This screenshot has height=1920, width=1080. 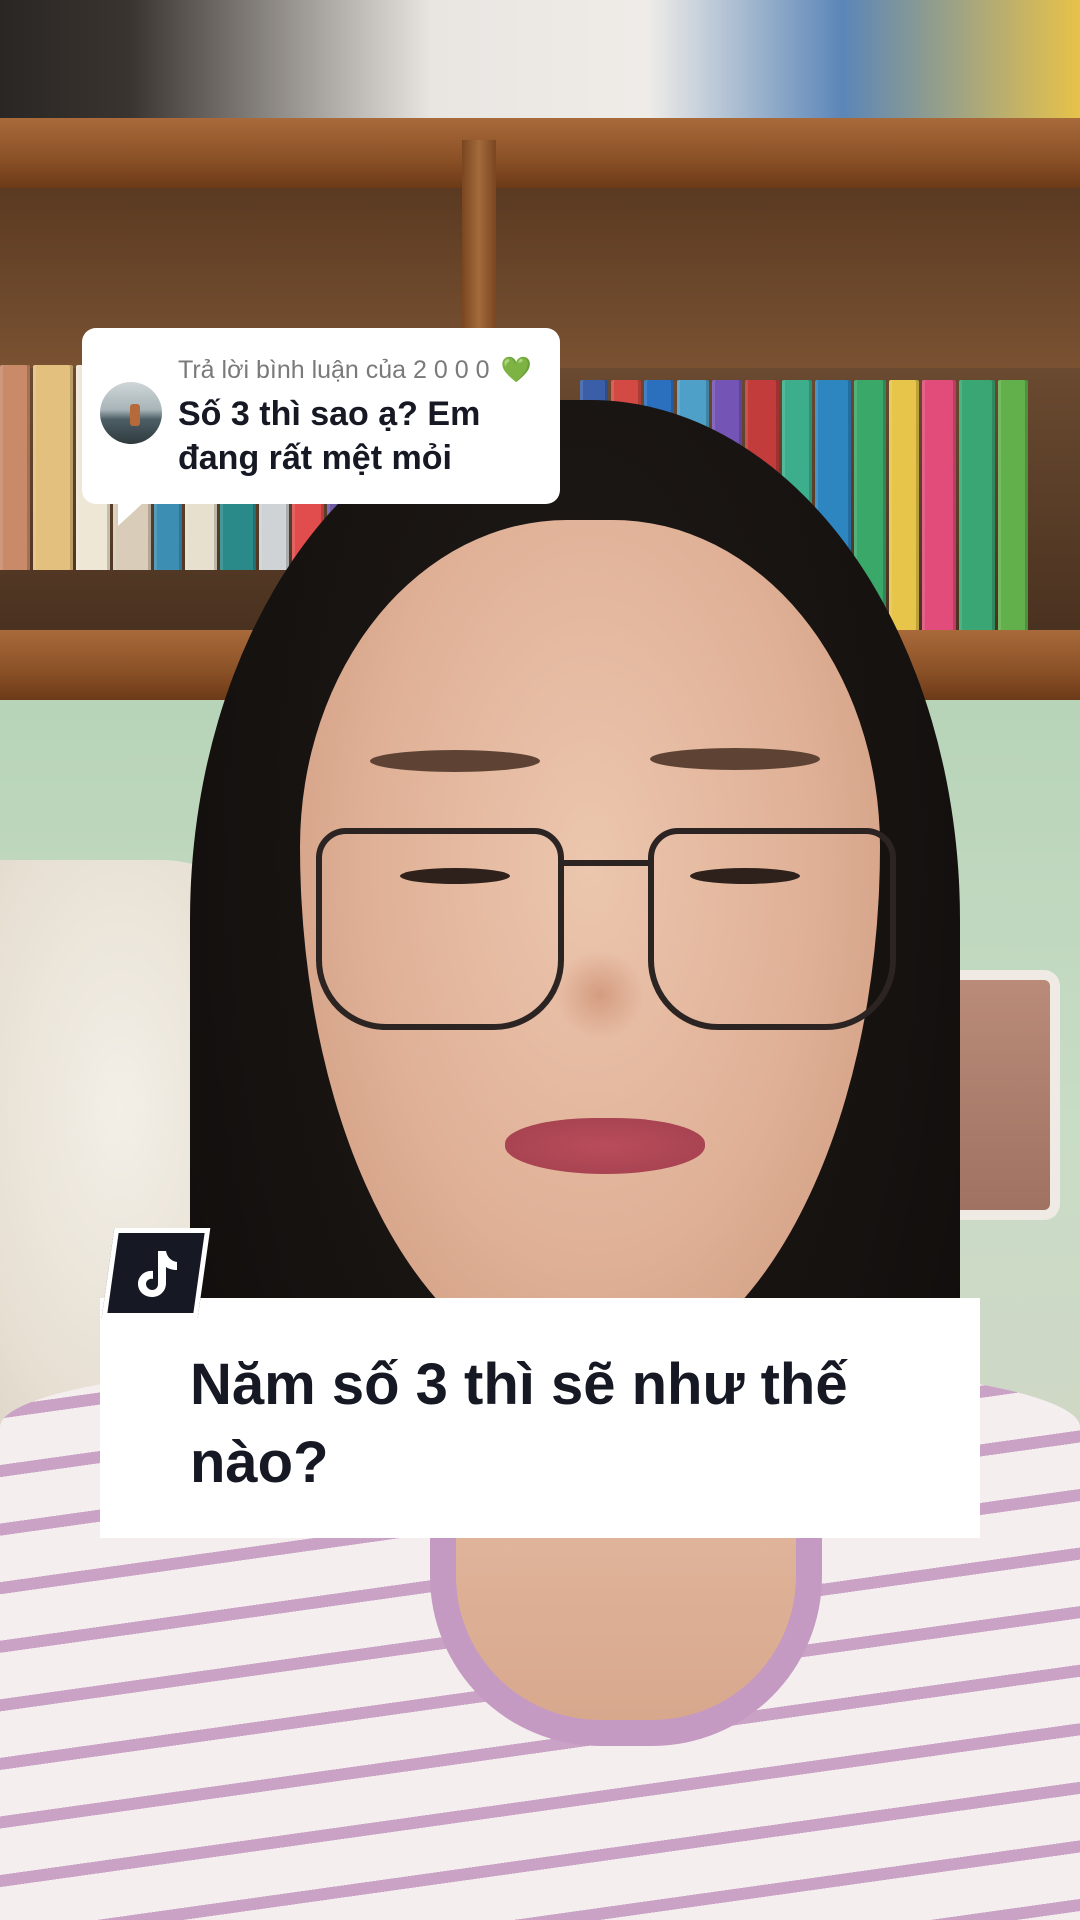 What do you see at coordinates (516, 370) in the screenshot?
I see `green-heart-icon: 💚` at bounding box center [516, 370].